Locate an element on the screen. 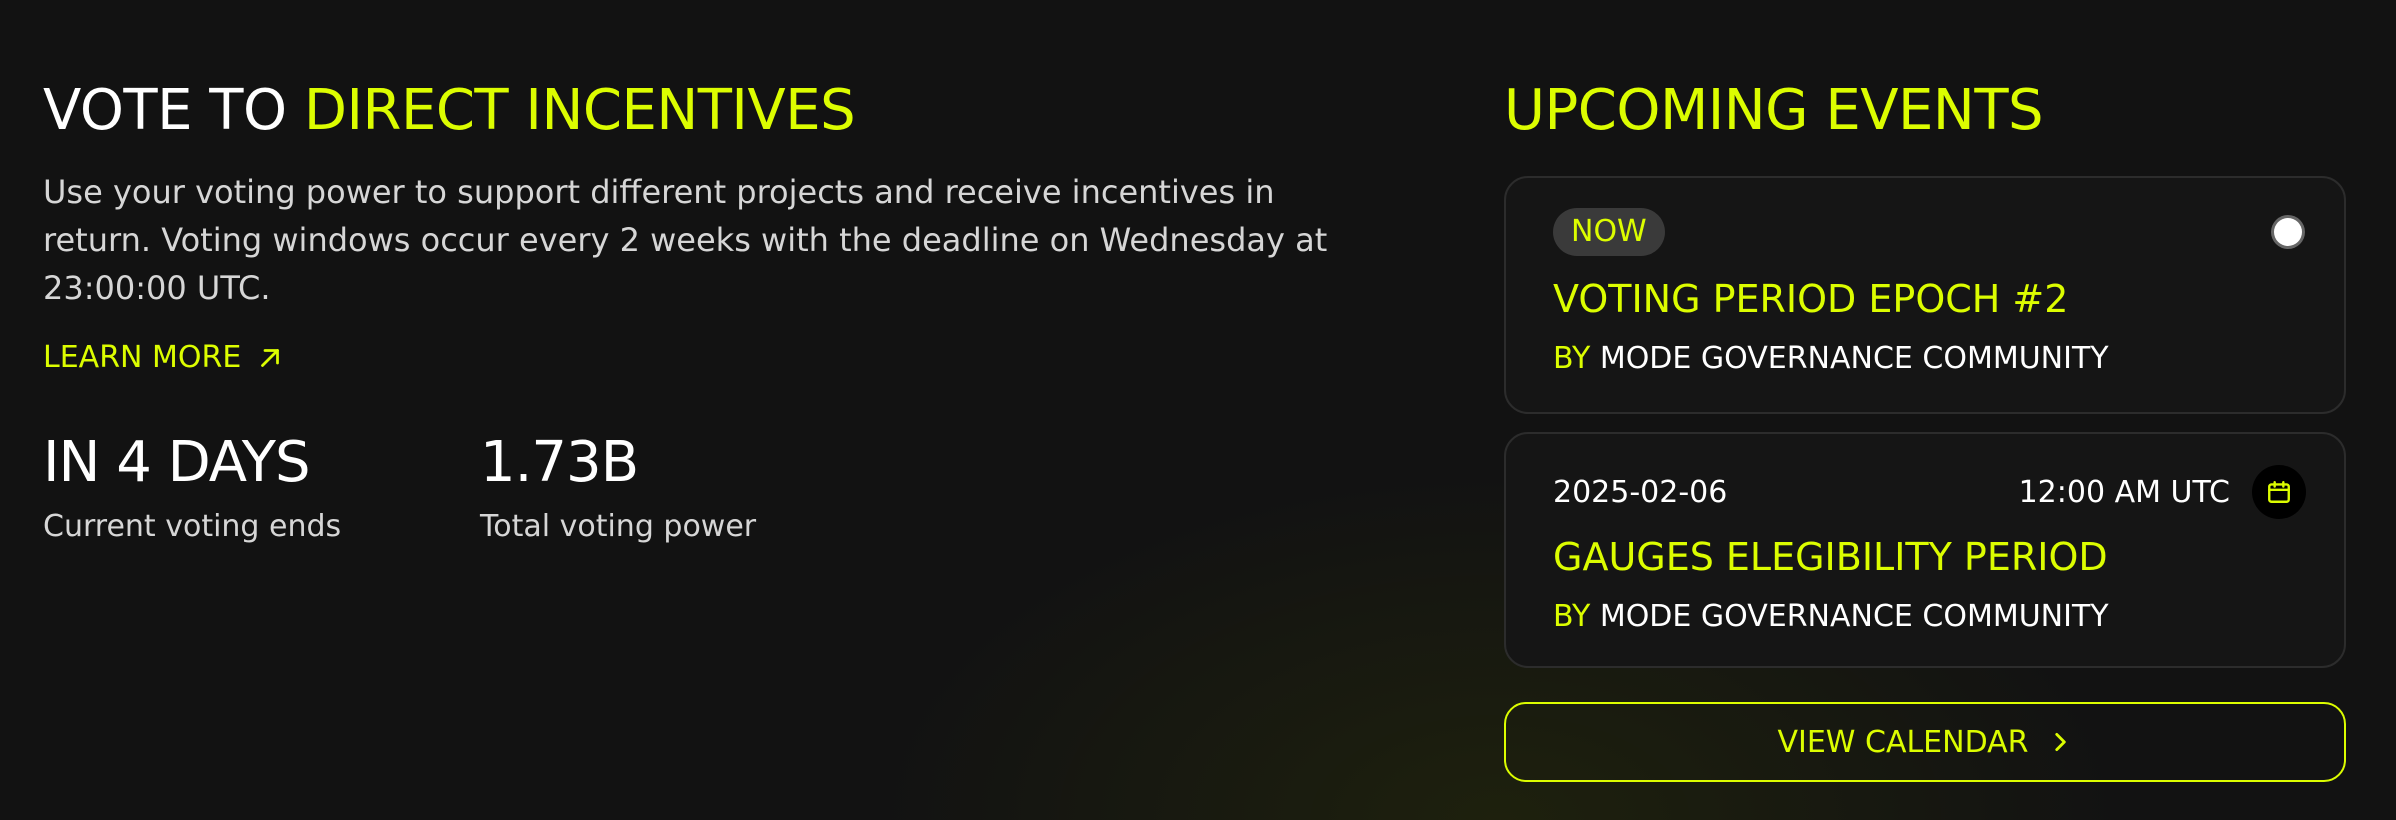  calendar-icon is located at coordinates (2279, 492).